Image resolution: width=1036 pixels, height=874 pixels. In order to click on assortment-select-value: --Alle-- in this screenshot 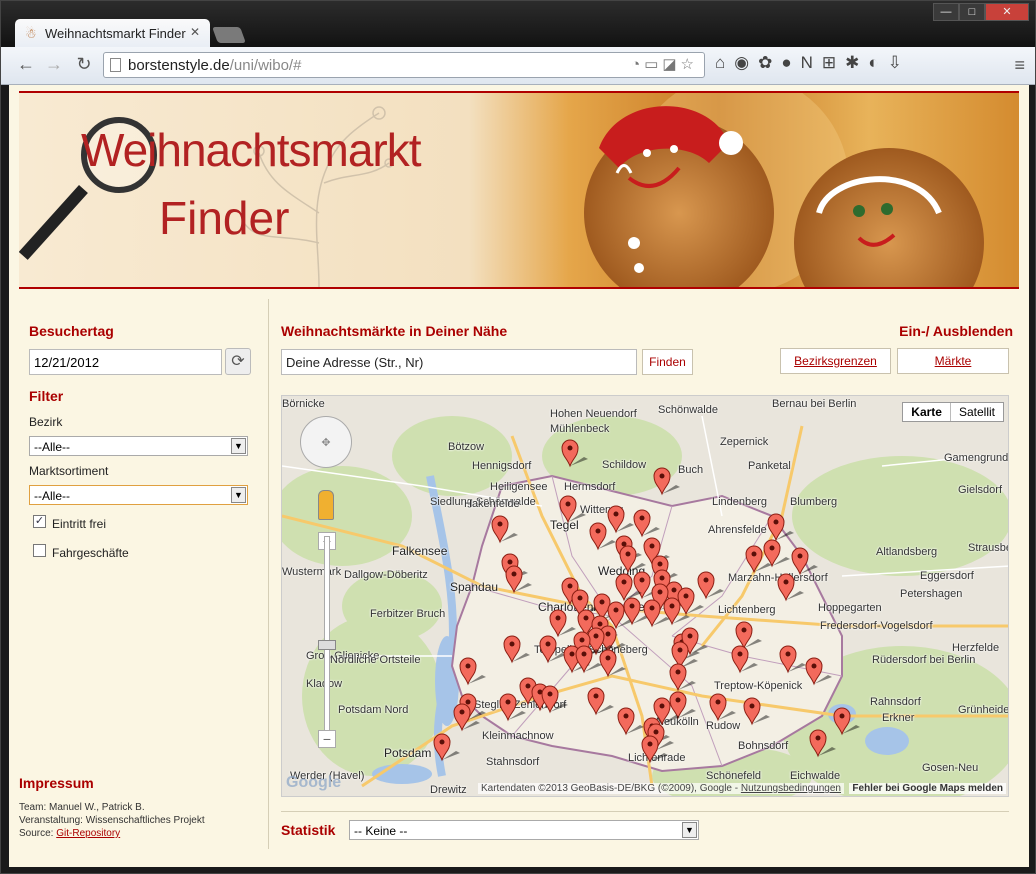, I will do `click(52, 496)`.